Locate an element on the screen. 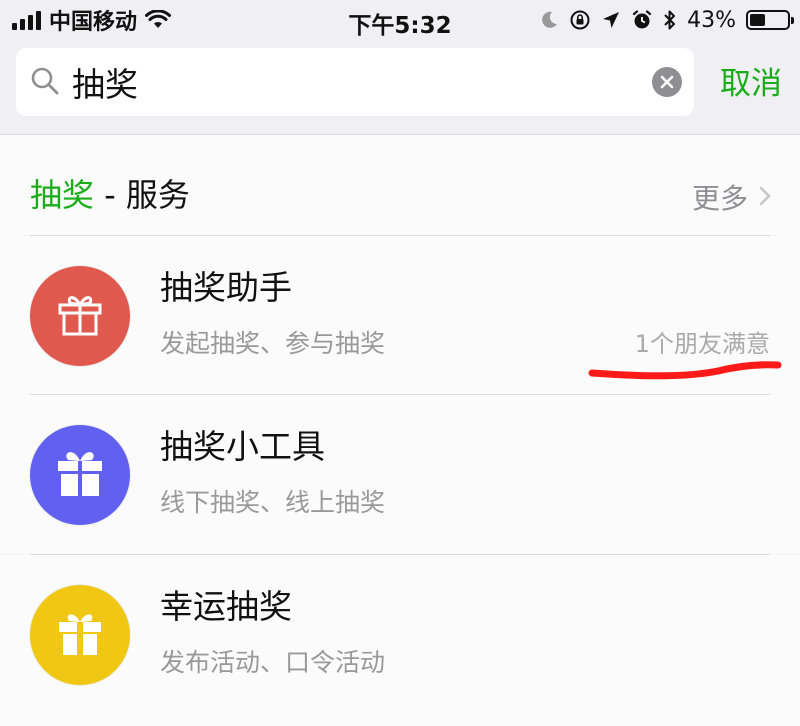 This screenshot has height=726, width=800. item-subtitle: 线下抽奖、线上抽奖 is located at coordinates (273, 502).